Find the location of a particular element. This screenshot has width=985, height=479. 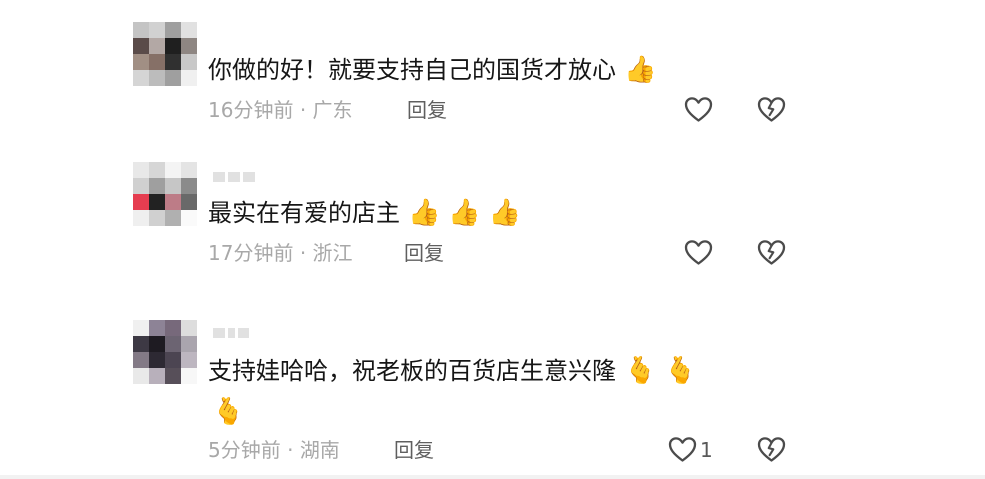

comment-time: 16分钟前 is located at coordinates (251, 110).